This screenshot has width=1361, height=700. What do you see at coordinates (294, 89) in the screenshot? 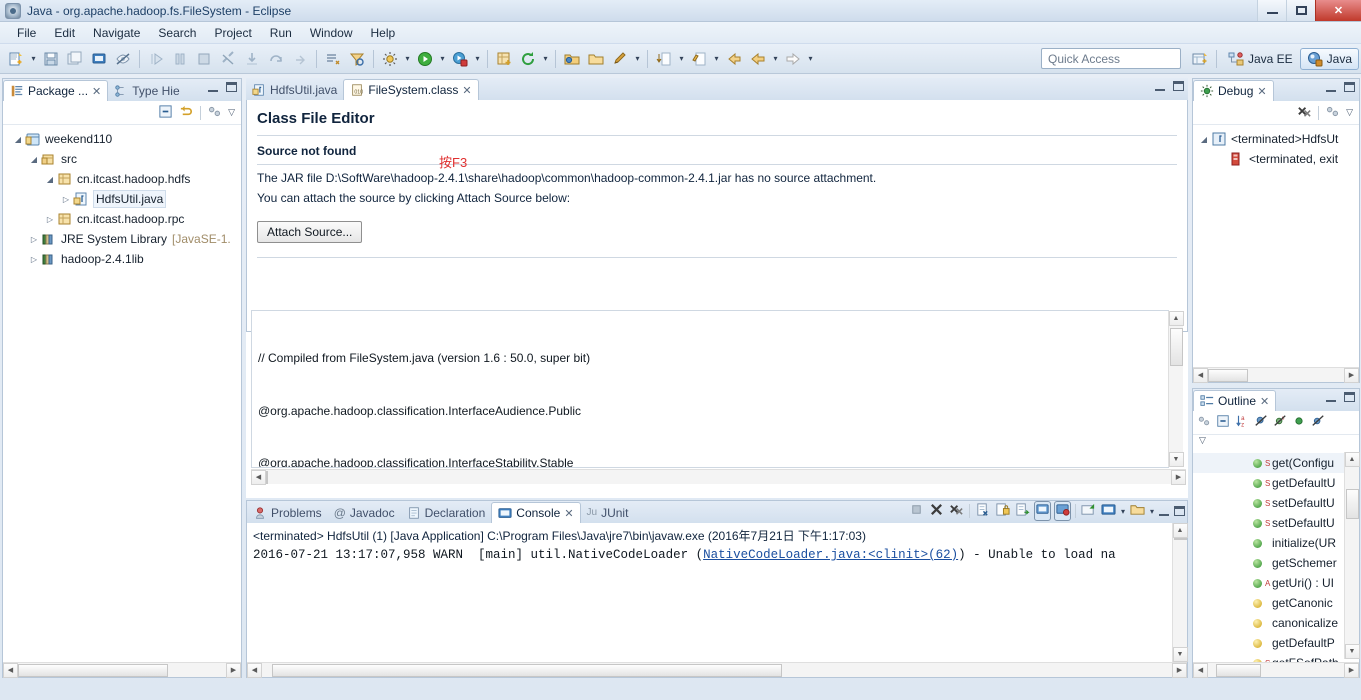
I see `tab-hdfsutil-java: HdfsUtil.java` at bounding box center [294, 89].